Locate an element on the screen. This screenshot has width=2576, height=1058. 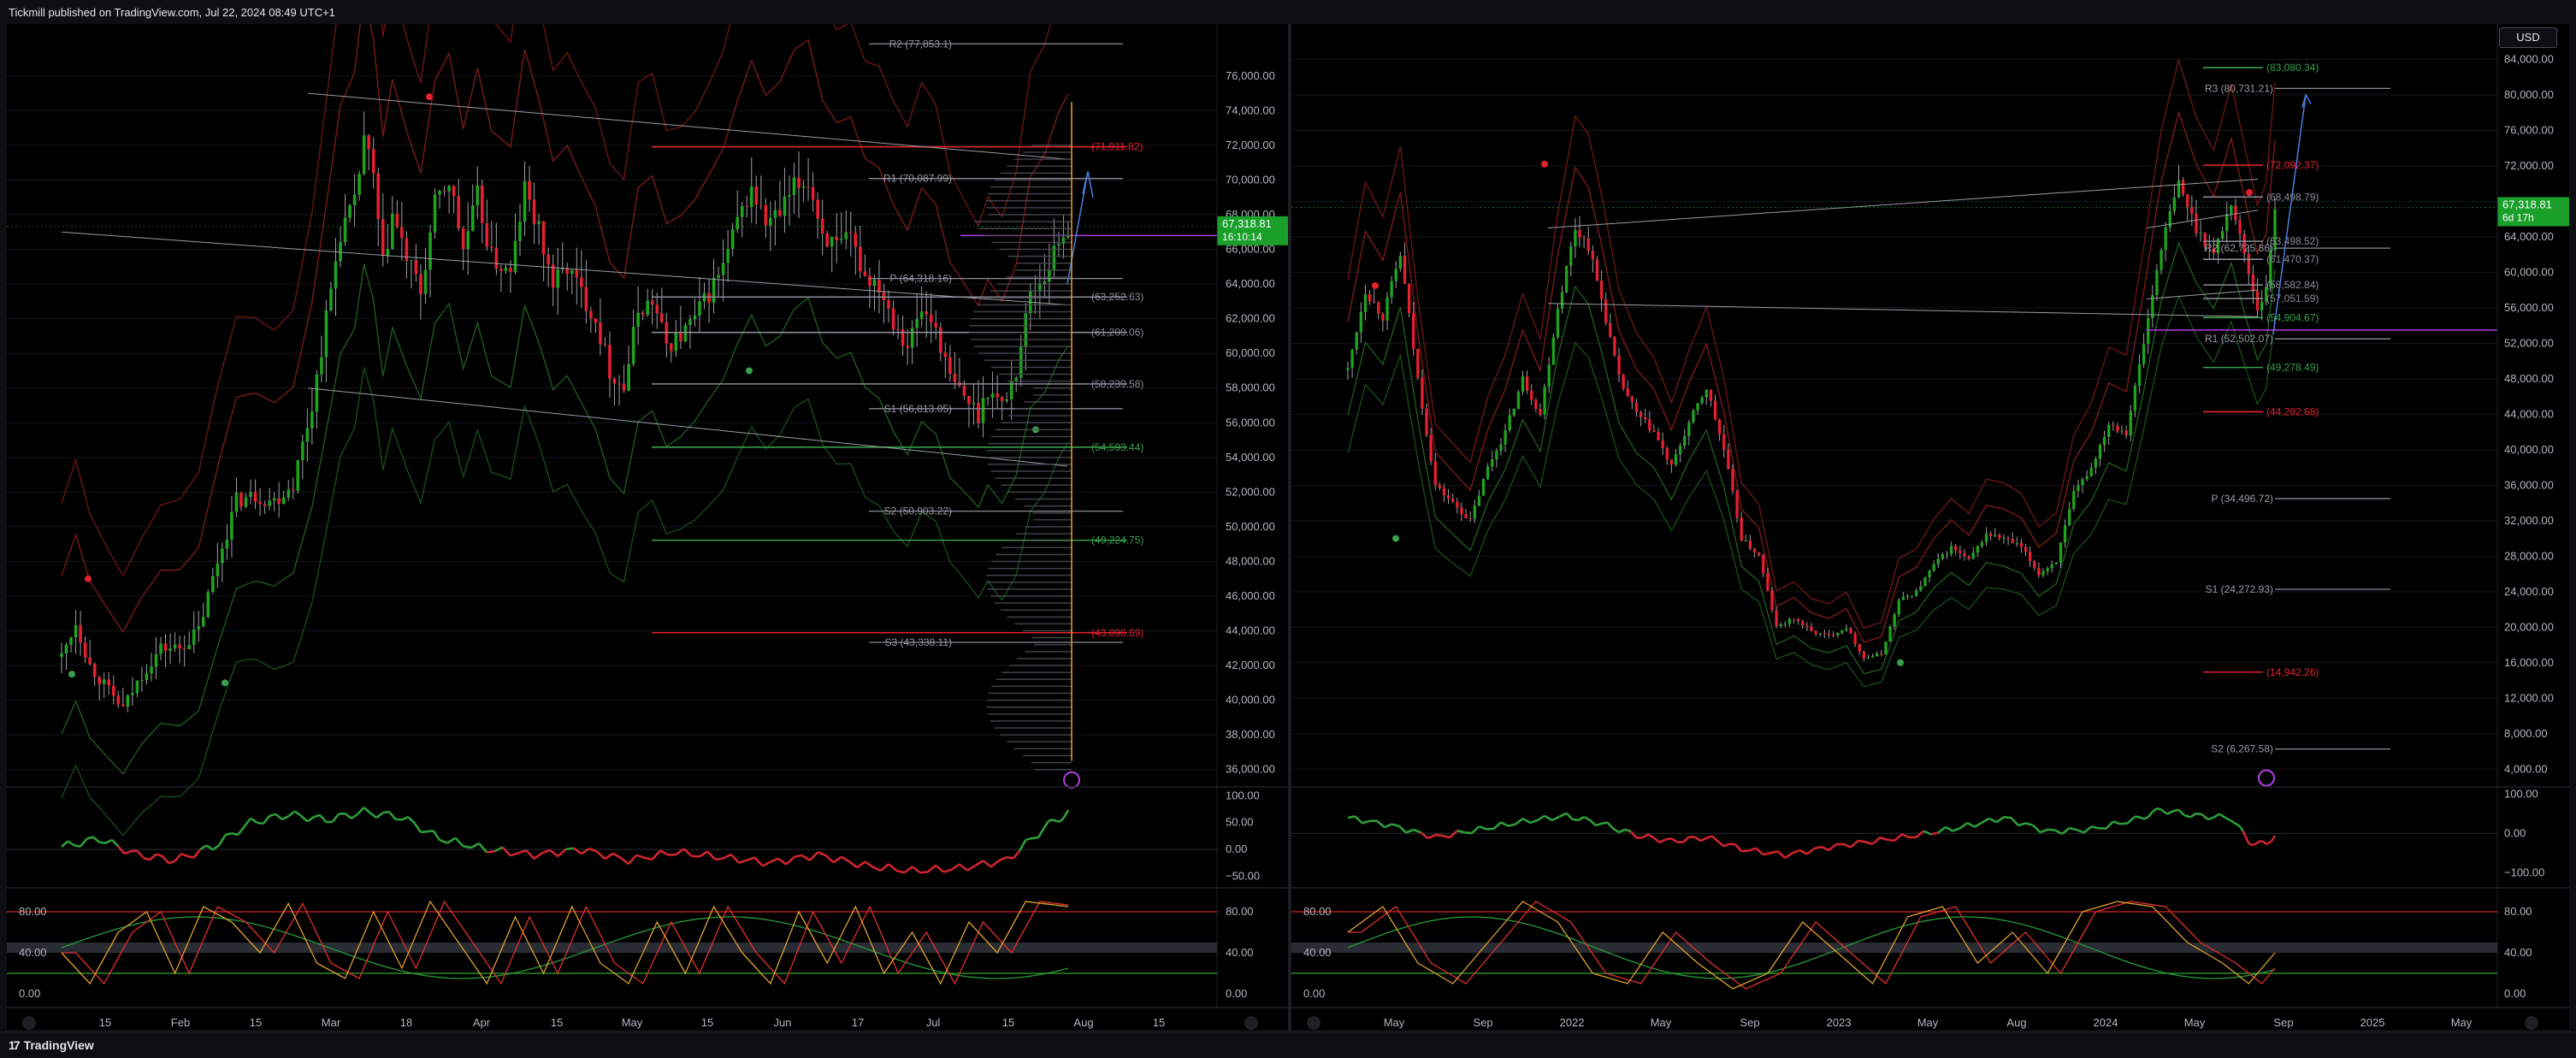
pivot-label: P (64,318.16) is located at coordinates (922, 279).